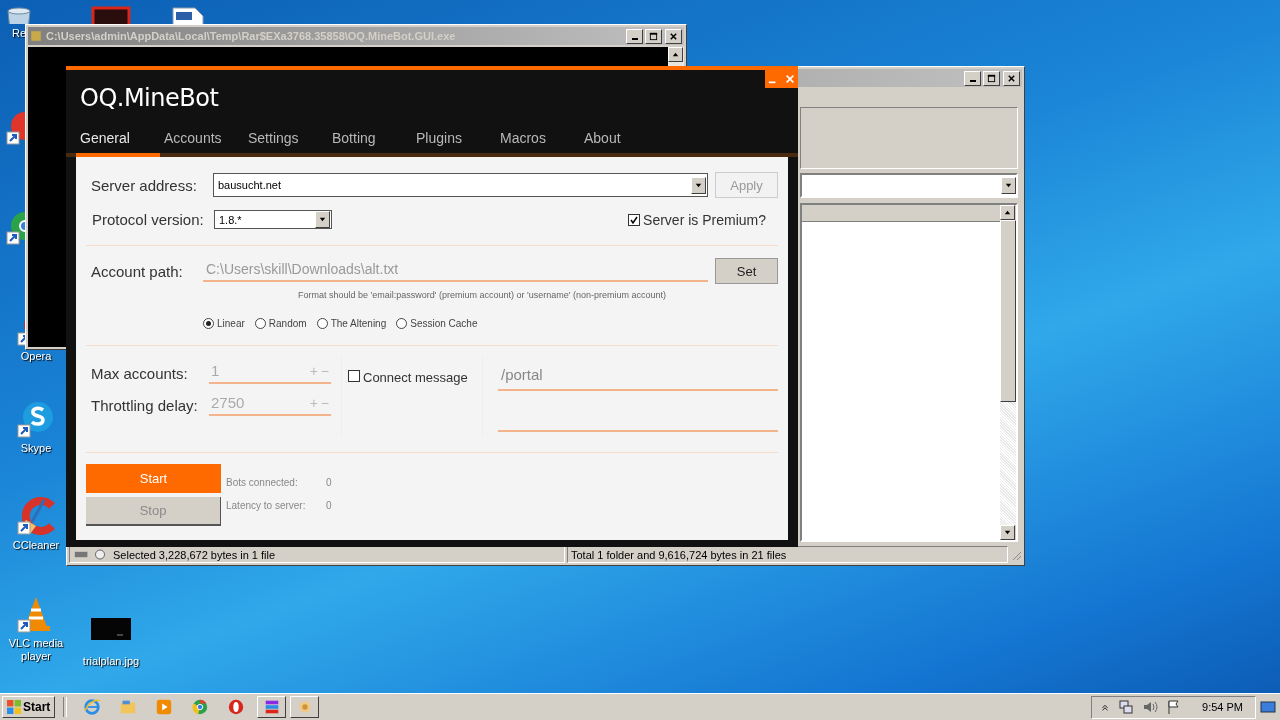  I want to click on scroll-bar, so click(1008, 372).